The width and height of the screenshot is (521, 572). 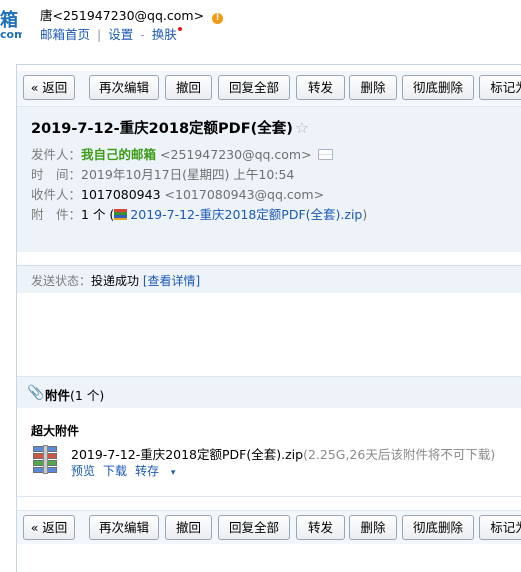 What do you see at coordinates (115, 471) in the screenshot?
I see `download-link: 下载` at bounding box center [115, 471].